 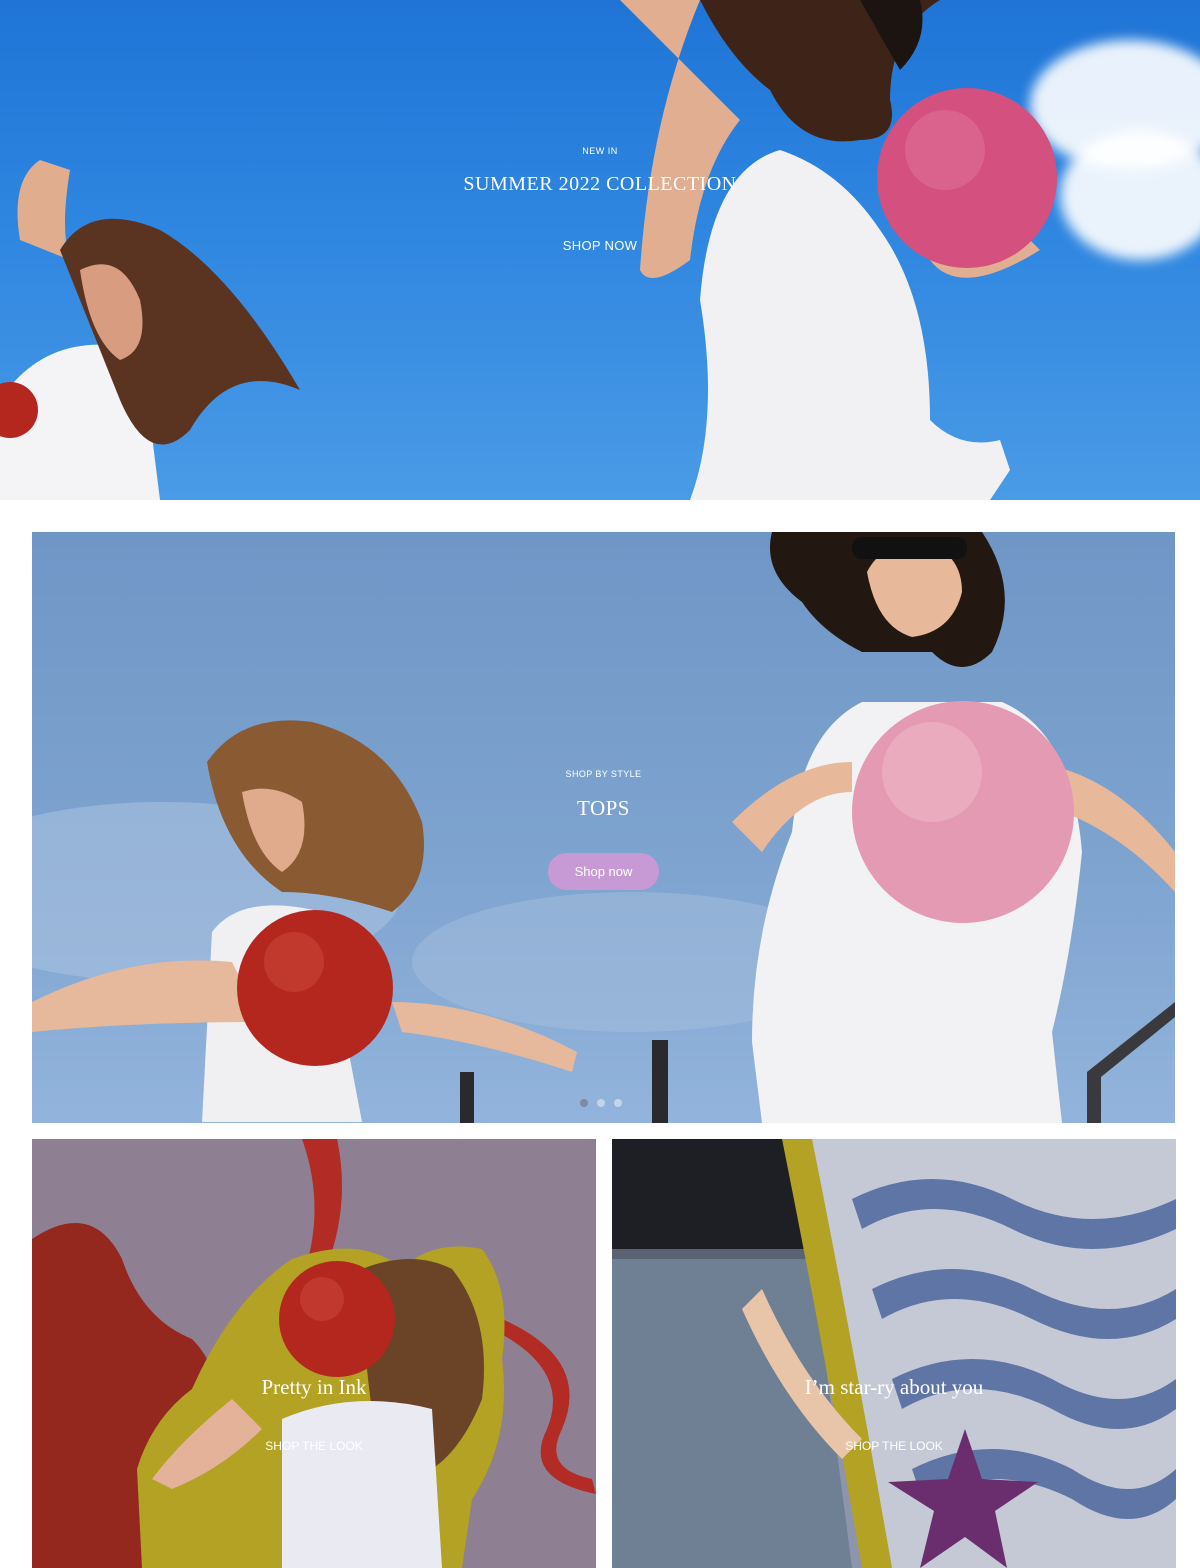 I want to click on star-ry-artwork, so click(x=894, y=1353).